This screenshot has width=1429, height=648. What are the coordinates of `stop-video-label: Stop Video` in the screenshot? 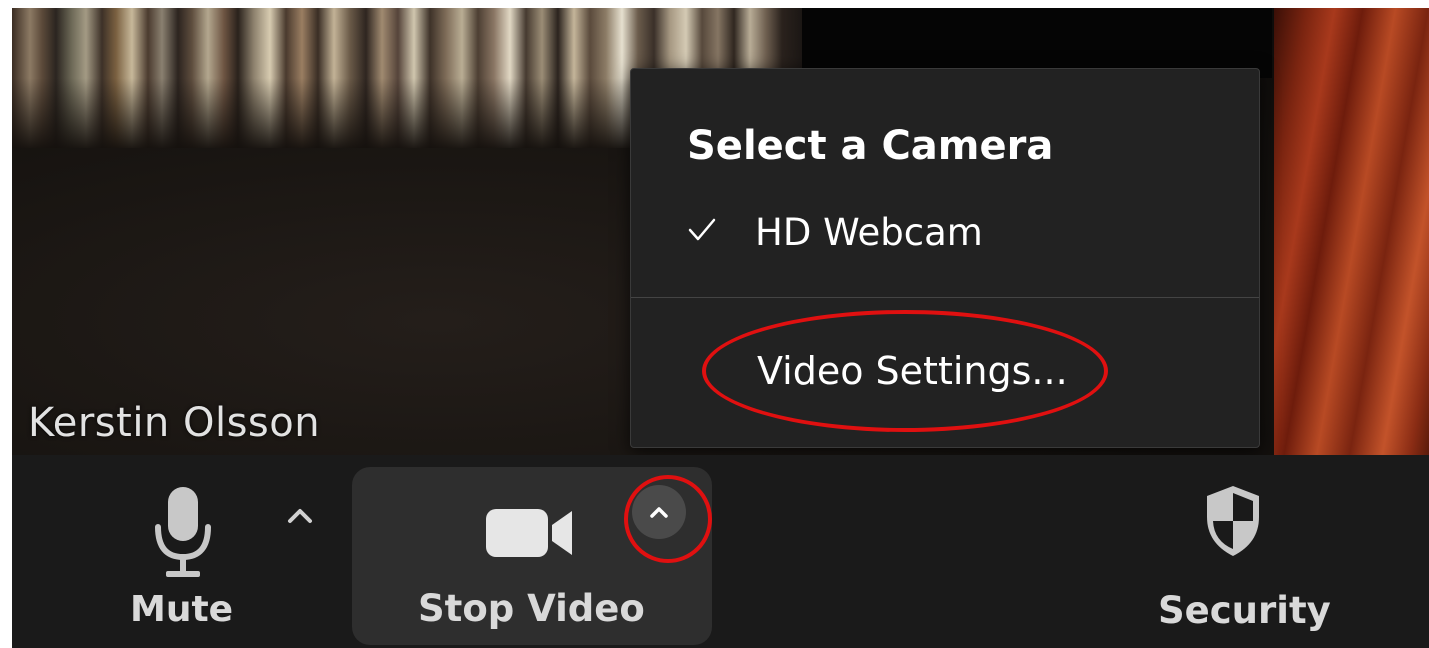 It's located at (531, 608).